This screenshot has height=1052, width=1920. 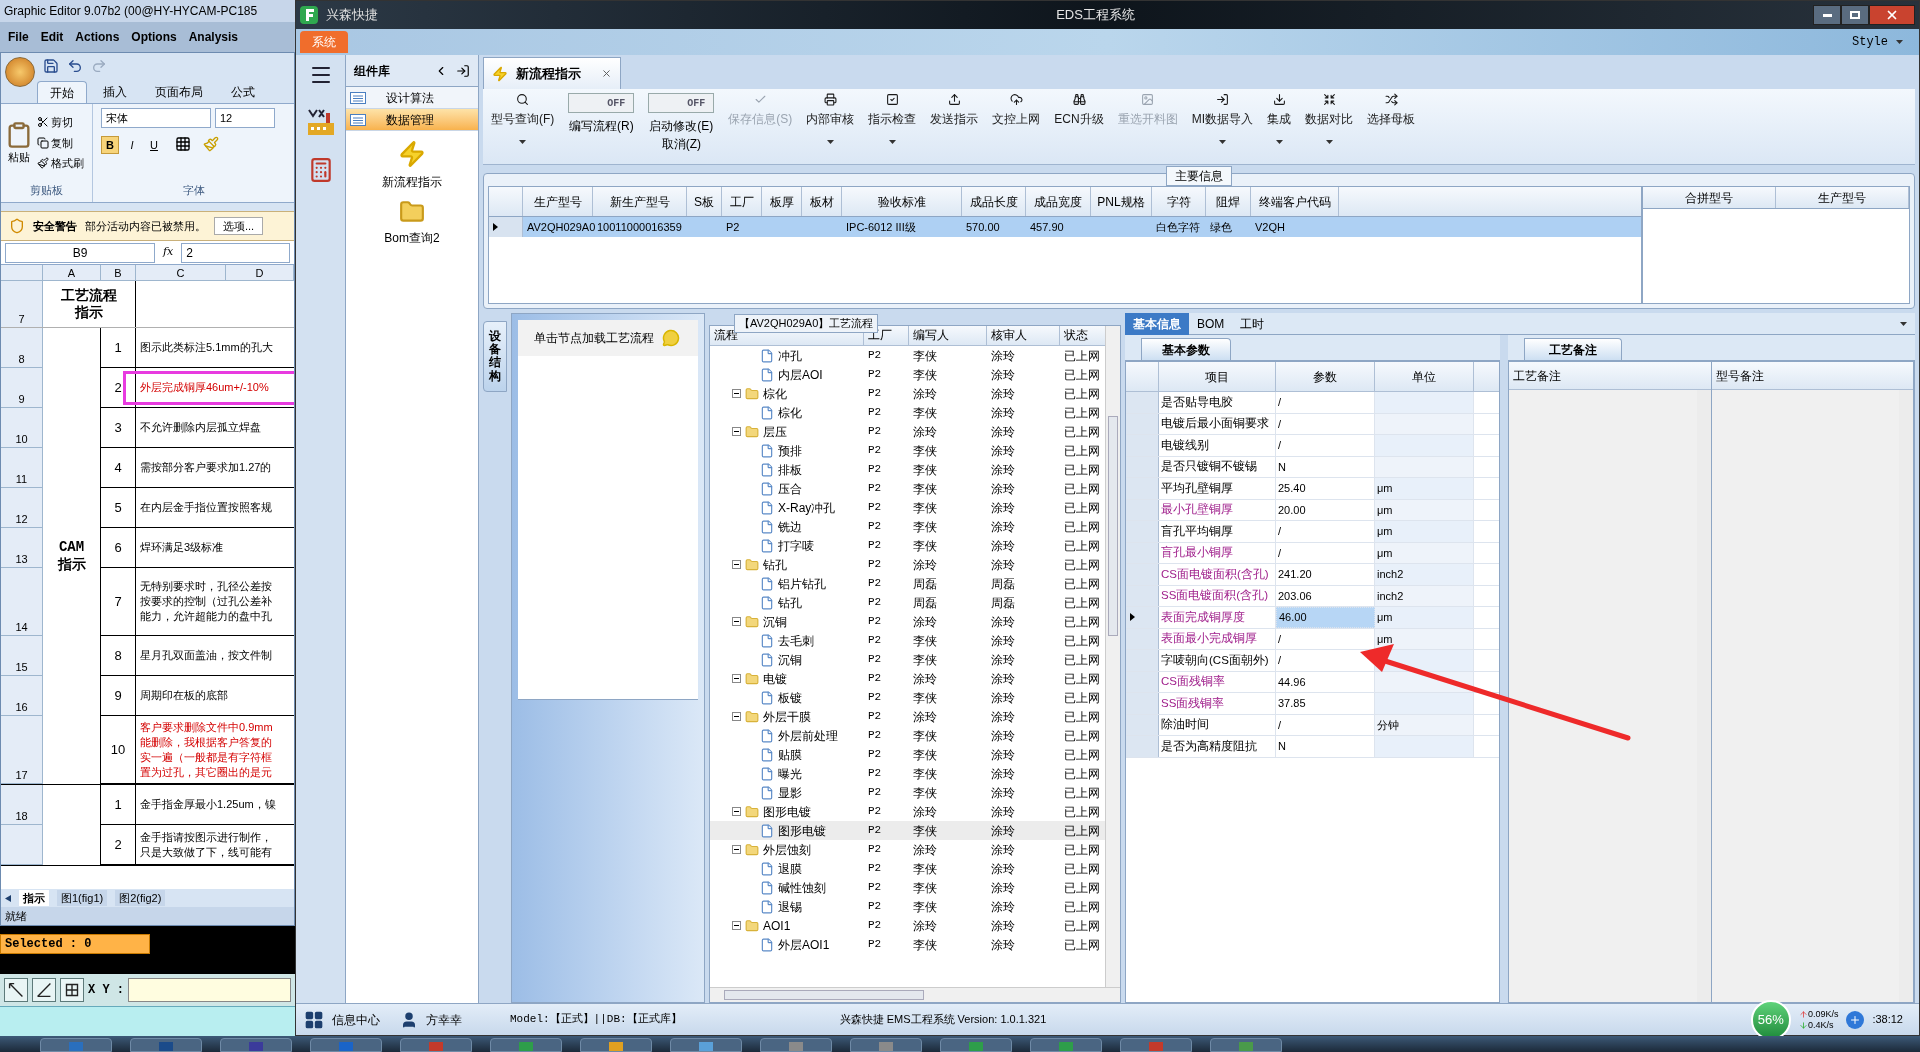 What do you see at coordinates (156, 118) in the screenshot?
I see `font-name-field: 宋体` at bounding box center [156, 118].